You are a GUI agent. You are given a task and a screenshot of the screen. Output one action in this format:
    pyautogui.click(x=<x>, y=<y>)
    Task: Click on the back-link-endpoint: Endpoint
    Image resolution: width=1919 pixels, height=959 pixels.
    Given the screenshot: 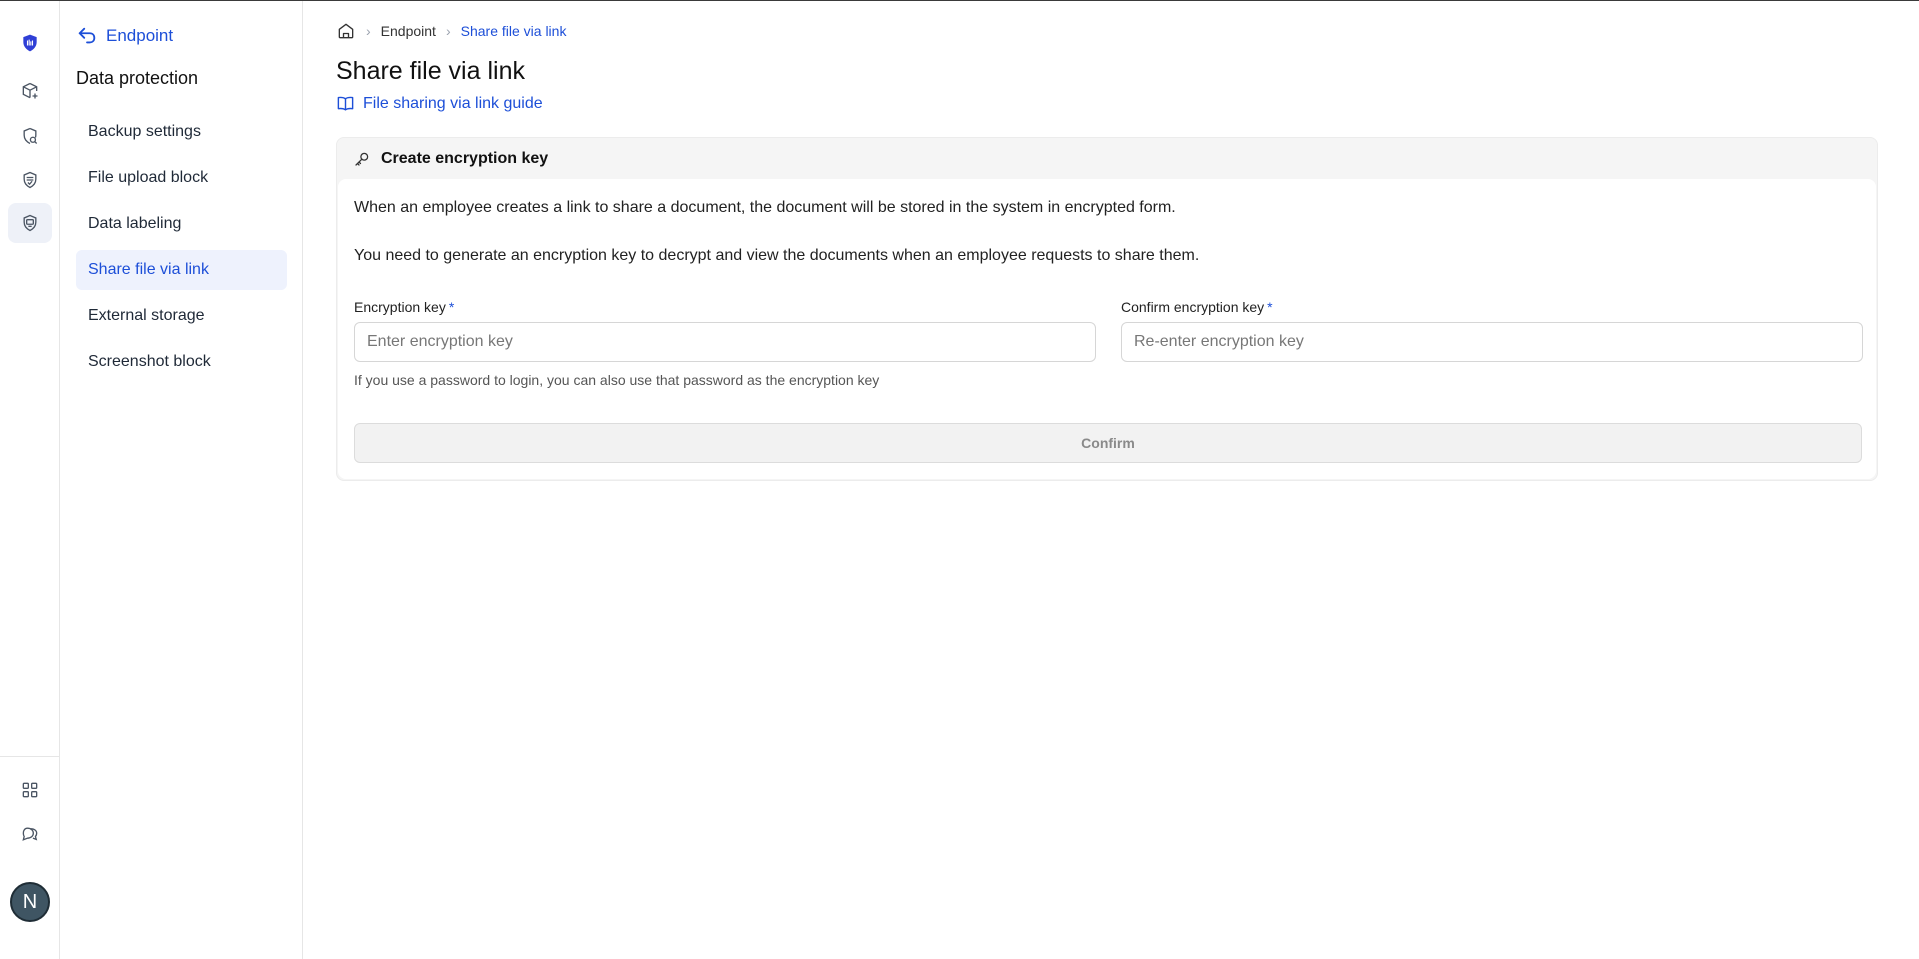 What is the action you would take?
    pyautogui.click(x=124, y=36)
    